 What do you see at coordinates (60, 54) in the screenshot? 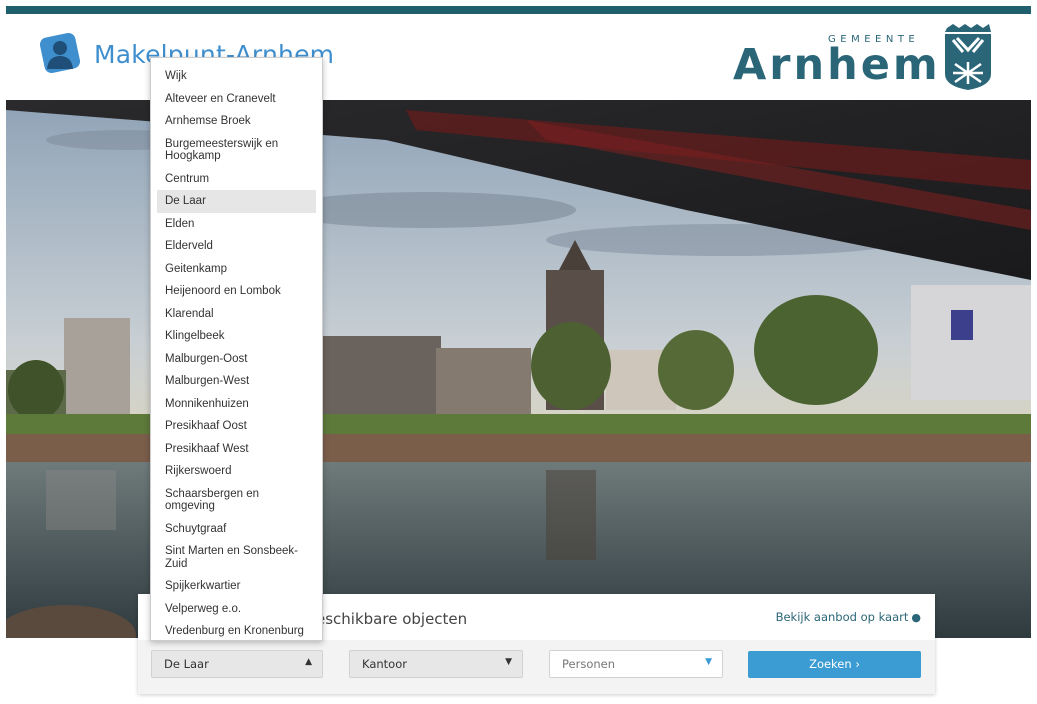
I see `person-logo-icon` at bounding box center [60, 54].